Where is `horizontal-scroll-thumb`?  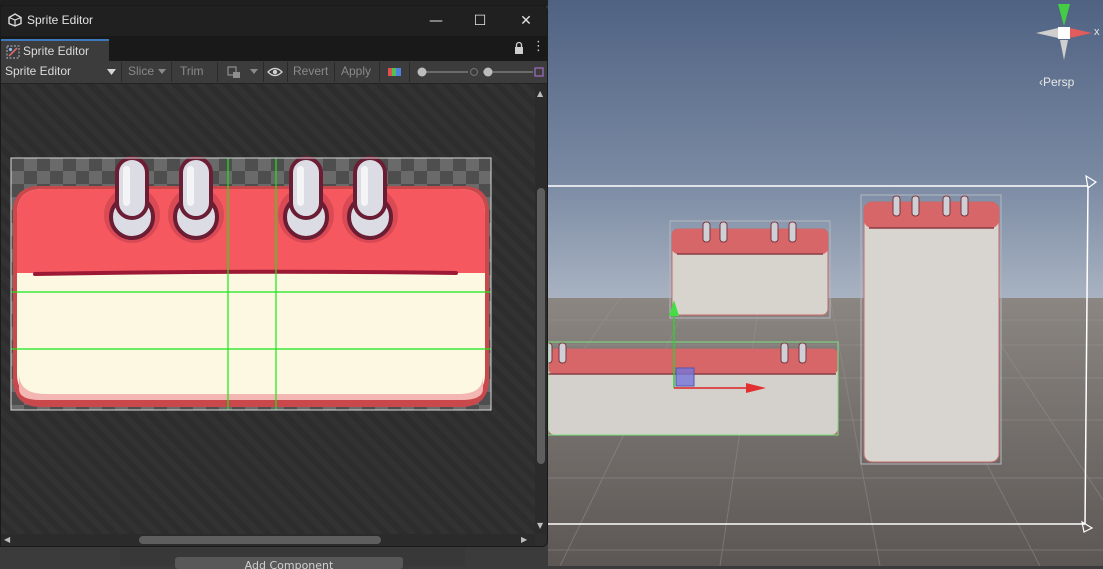
horizontal-scroll-thumb is located at coordinates (260, 540).